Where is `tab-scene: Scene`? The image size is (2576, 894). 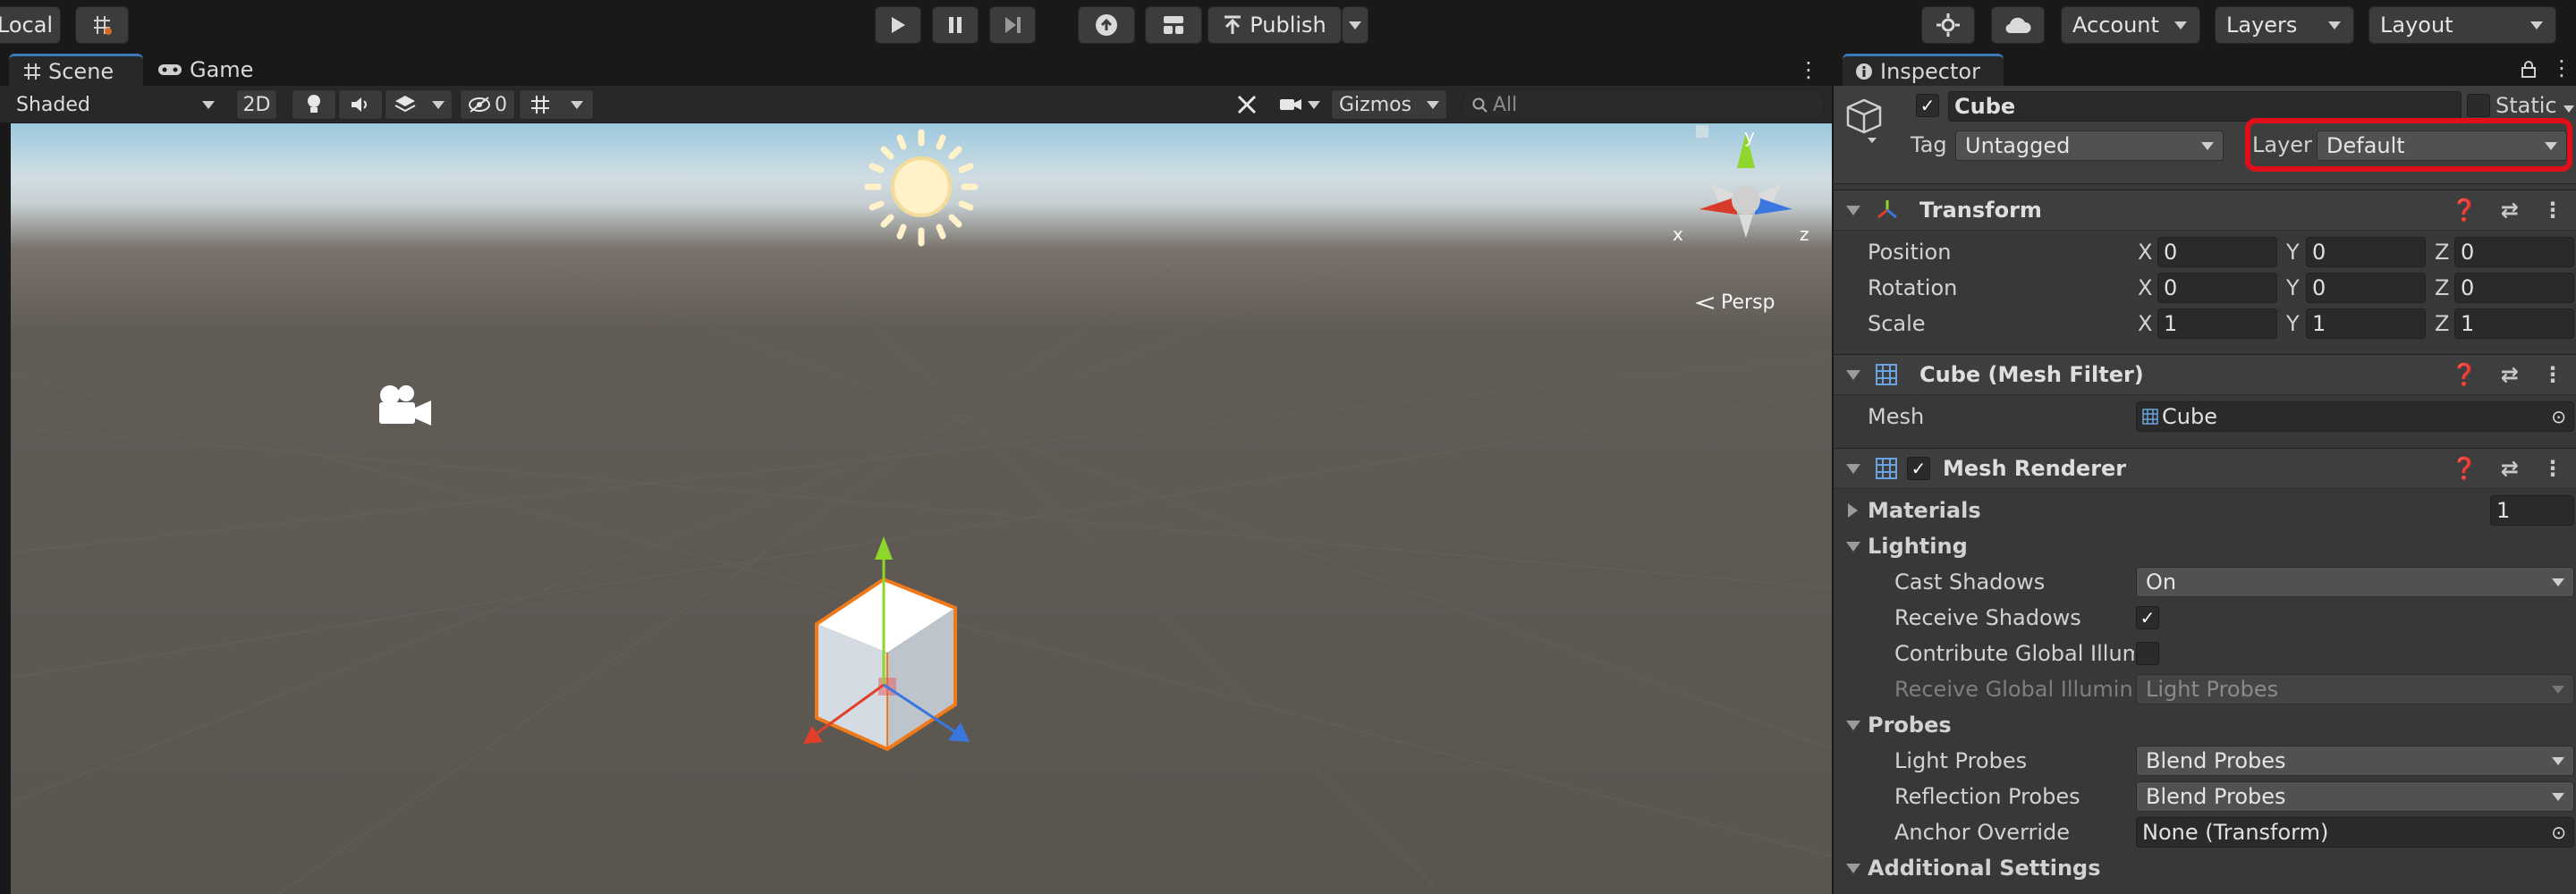 tab-scene: Scene is located at coordinates (76, 70).